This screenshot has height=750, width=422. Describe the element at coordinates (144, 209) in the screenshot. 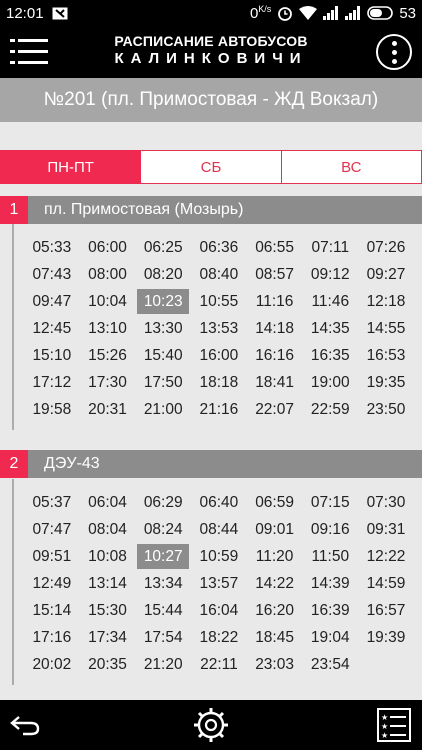

I see `stop-name: пл. Примостовая (Мозырь)` at that location.